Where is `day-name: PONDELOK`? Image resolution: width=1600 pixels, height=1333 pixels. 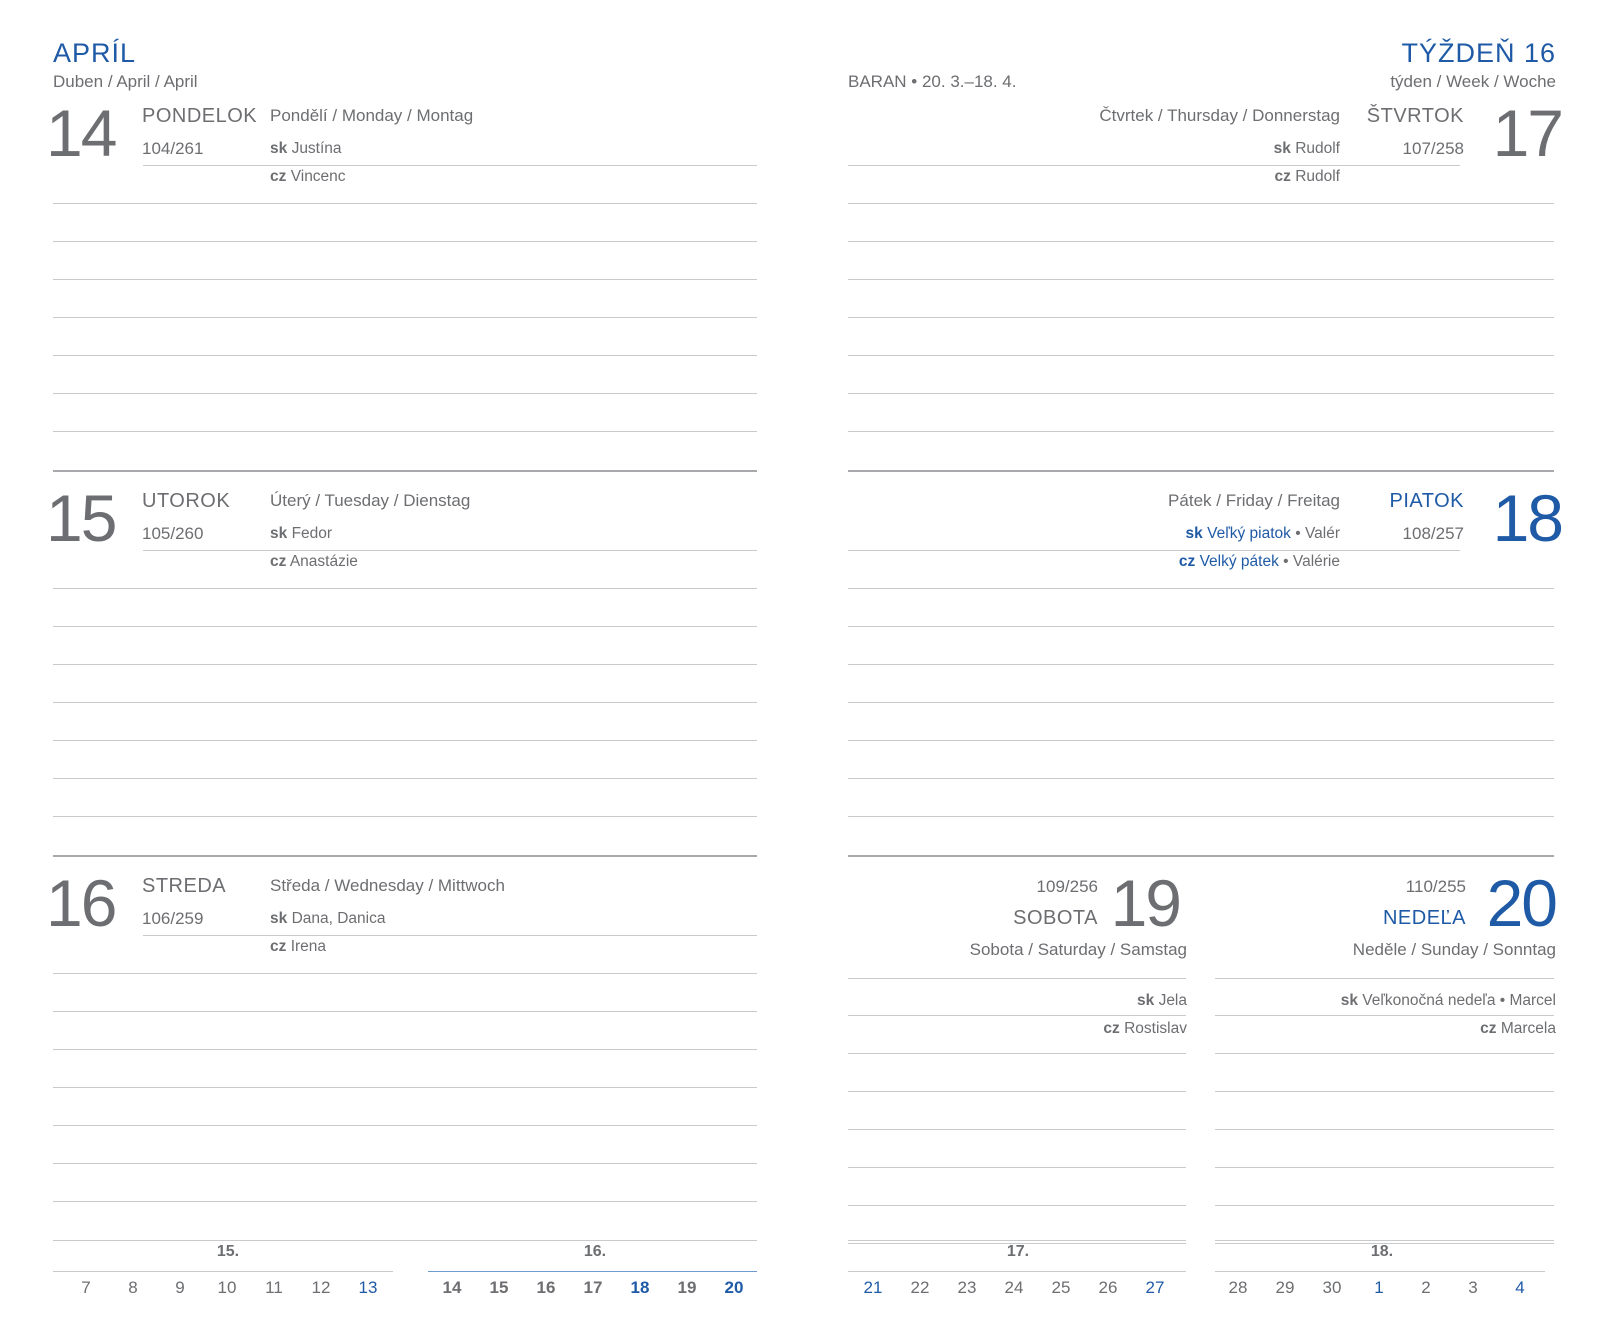 day-name: PONDELOK is located at coordinates (200, 116).